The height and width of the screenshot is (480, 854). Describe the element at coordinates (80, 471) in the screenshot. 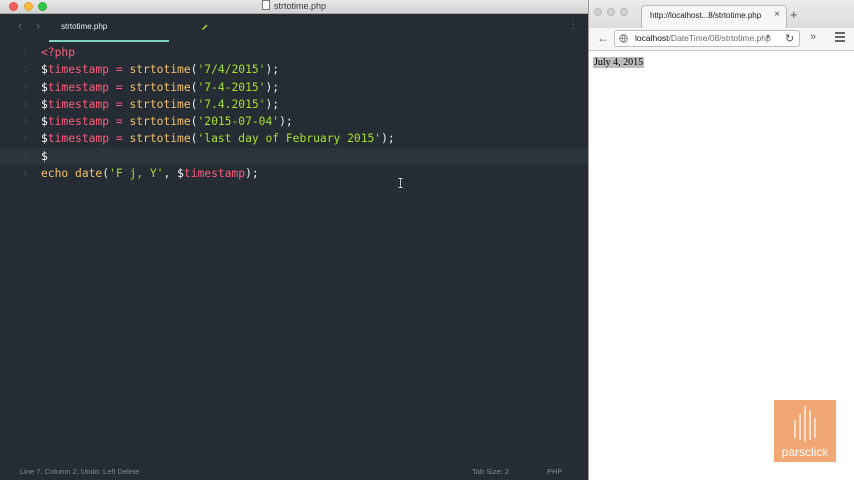

I see `cursor-position-status: Line 7, Column 2; Undo: Left Delete` at that location.